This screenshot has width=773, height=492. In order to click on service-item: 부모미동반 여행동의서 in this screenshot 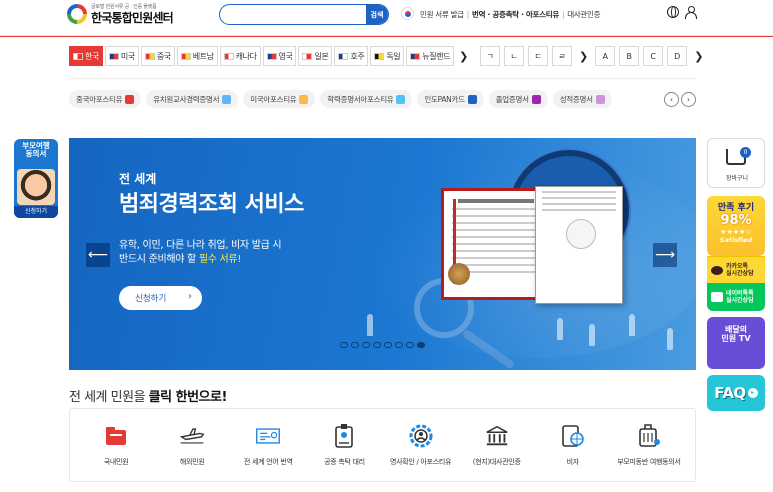, I will do `click(649, 445)`.